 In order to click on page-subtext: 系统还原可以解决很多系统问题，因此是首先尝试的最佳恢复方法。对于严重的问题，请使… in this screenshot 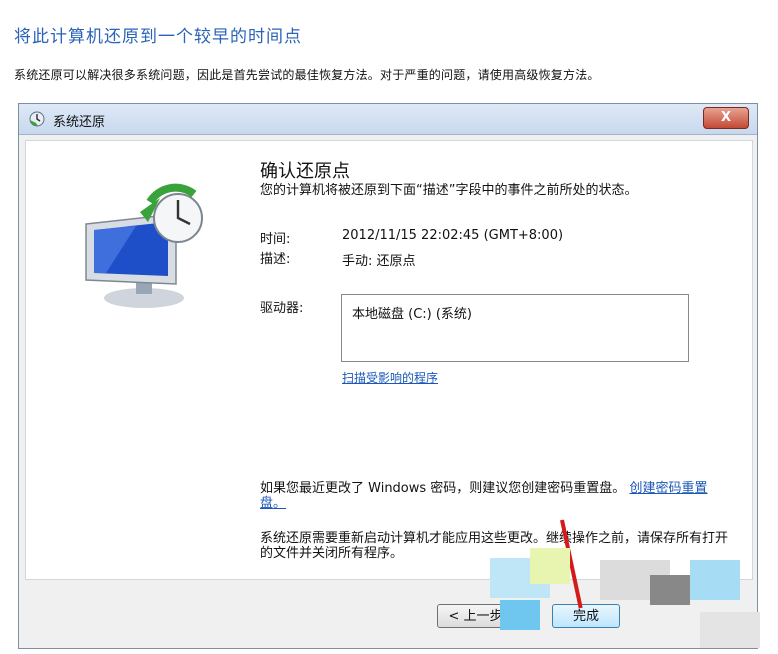, I will do `click(307, 75)`.